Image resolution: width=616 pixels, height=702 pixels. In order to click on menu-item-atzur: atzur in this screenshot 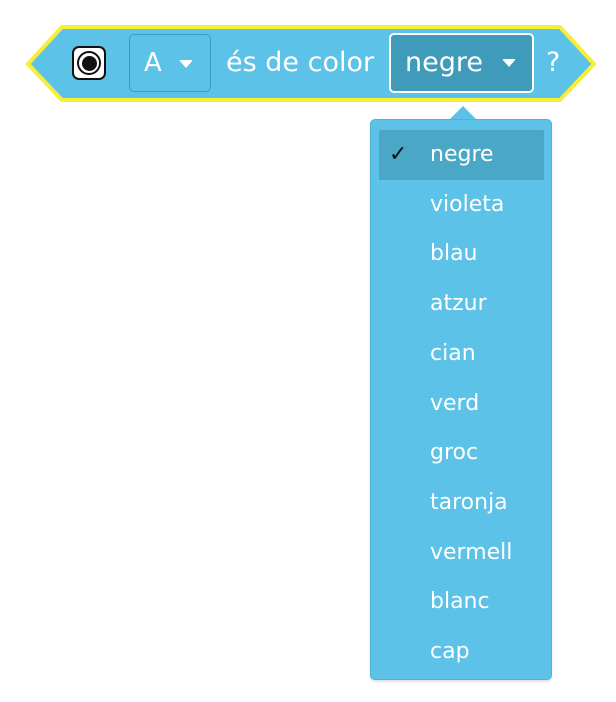, I will do `click(461, 304)`.